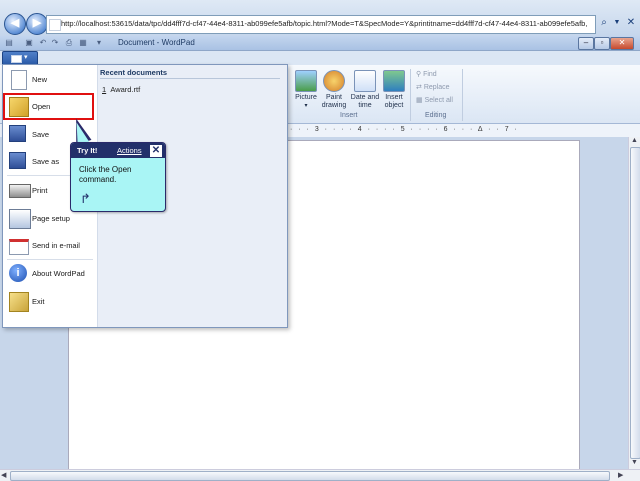  I want to click on menu-separator, so click(50, 259).